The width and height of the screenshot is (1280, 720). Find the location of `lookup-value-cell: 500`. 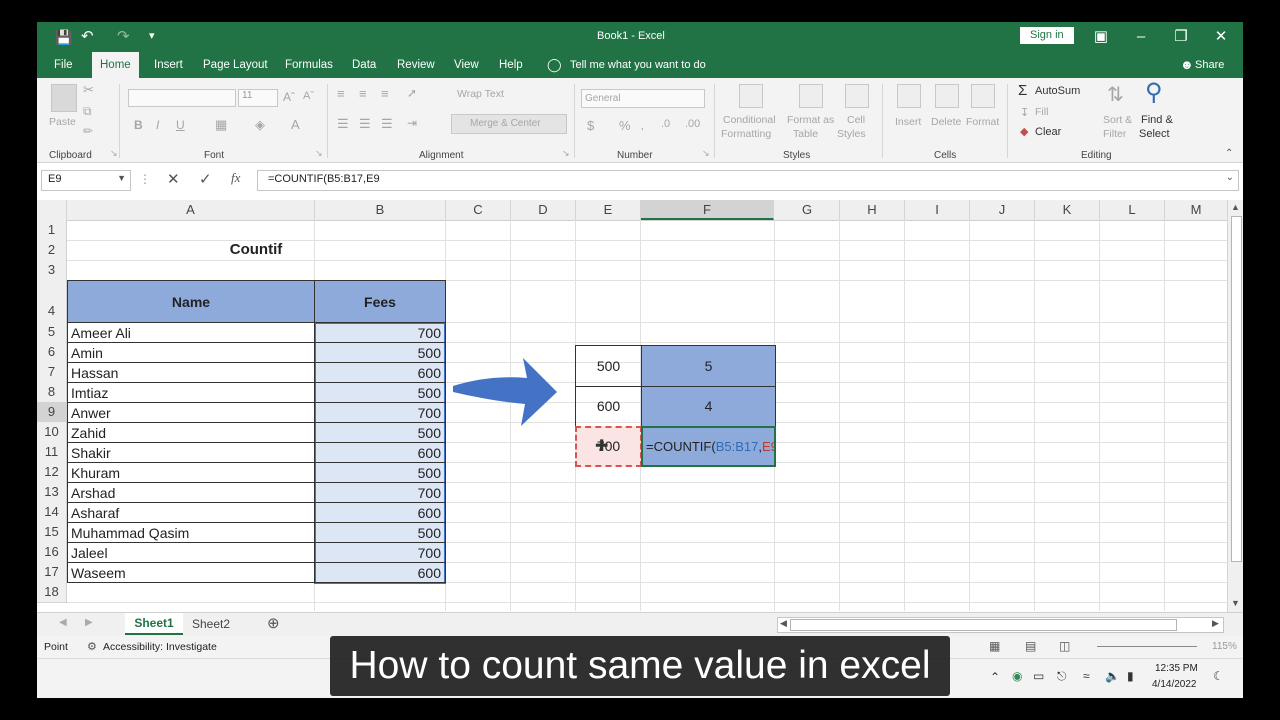

lookup-value-cell: 500 is located at coordinates (608, 366).